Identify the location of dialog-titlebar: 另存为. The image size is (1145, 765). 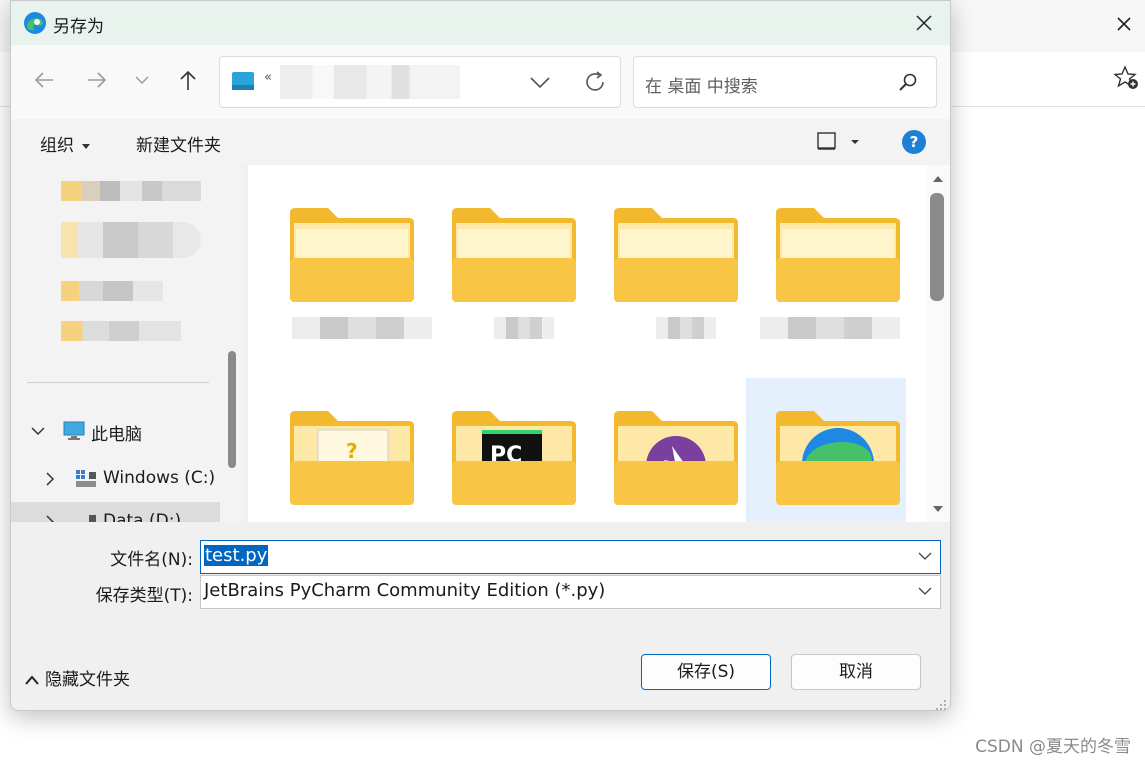
(480, 23).